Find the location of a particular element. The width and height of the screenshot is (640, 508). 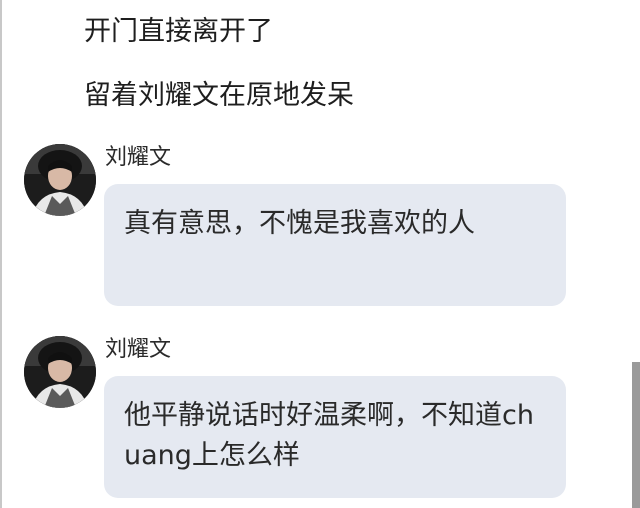

scrollbar is located at coordinates (636, 435).